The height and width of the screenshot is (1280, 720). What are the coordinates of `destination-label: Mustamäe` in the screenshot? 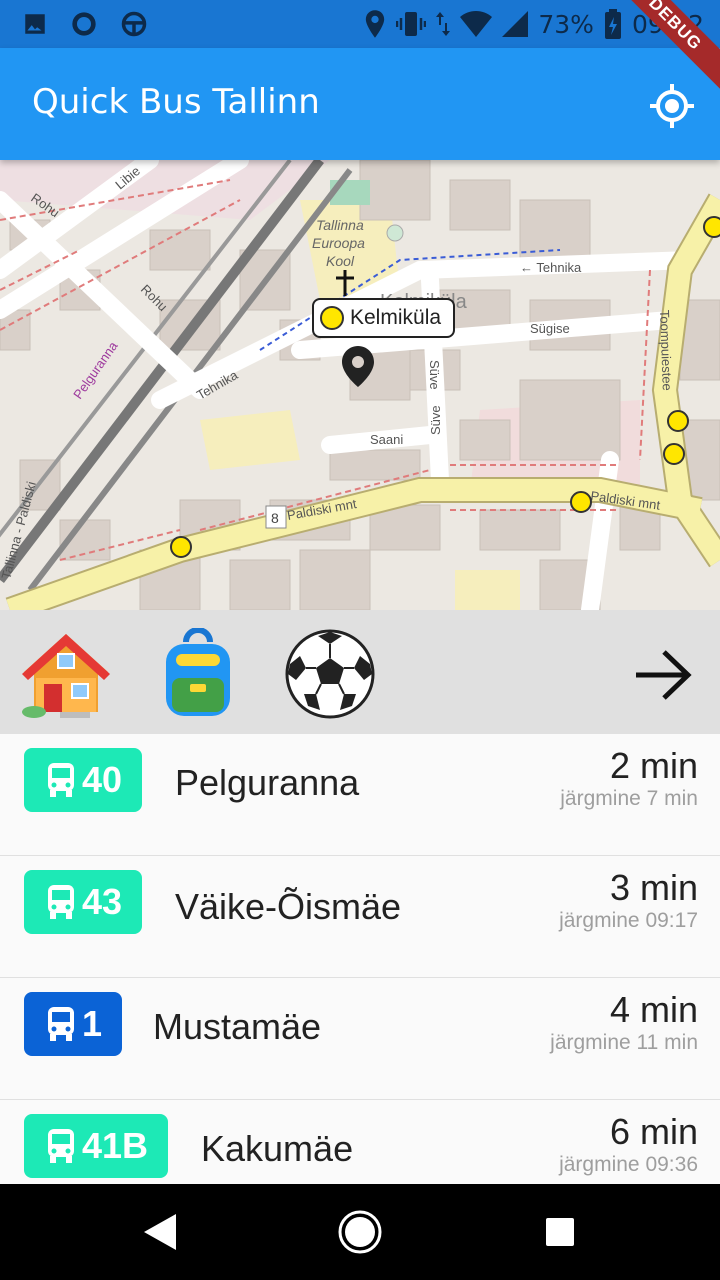 It's located at (237, 1026).